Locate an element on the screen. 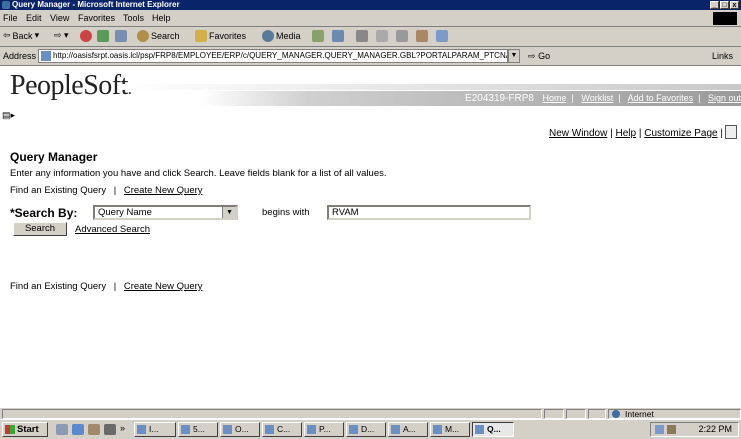 The width and height of the screenshot is (741, 439). edit-icon is located at coordinates (382, 36).